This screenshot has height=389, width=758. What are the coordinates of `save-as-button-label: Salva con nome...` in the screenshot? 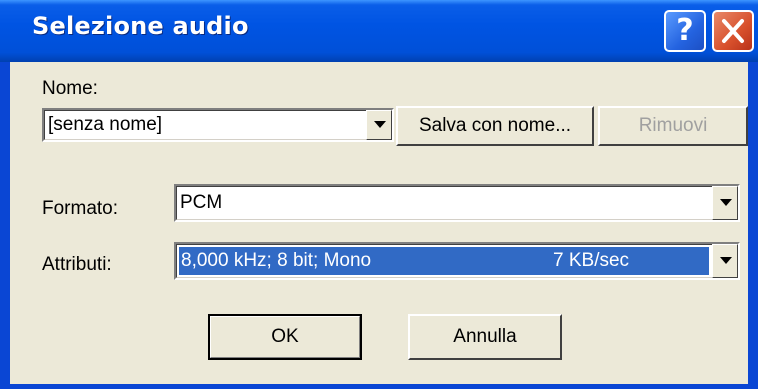 It's located at (495, 125).